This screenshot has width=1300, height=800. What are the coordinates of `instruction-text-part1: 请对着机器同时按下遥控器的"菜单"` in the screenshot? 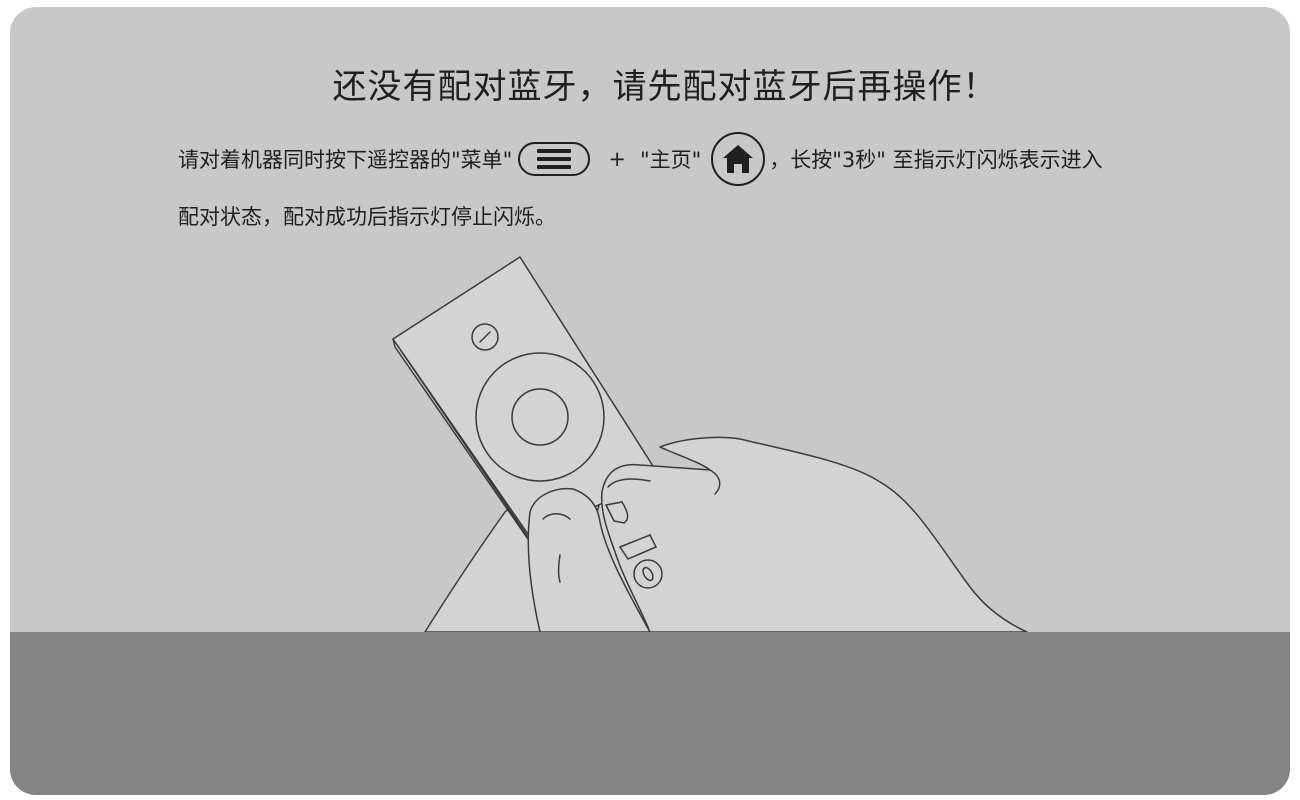 It's located at (345, 160).